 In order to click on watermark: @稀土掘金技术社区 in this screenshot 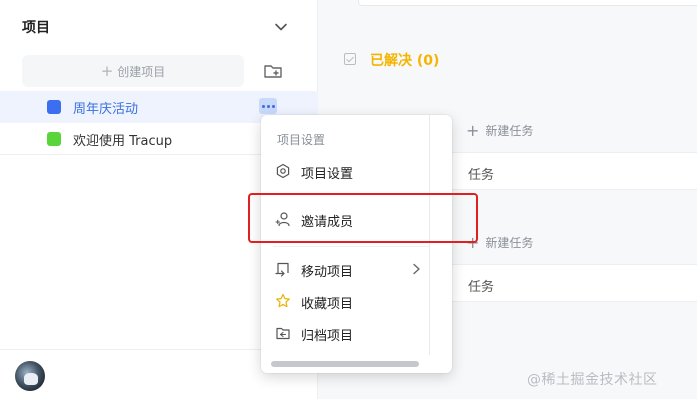, I will do `click(592, 380)`.